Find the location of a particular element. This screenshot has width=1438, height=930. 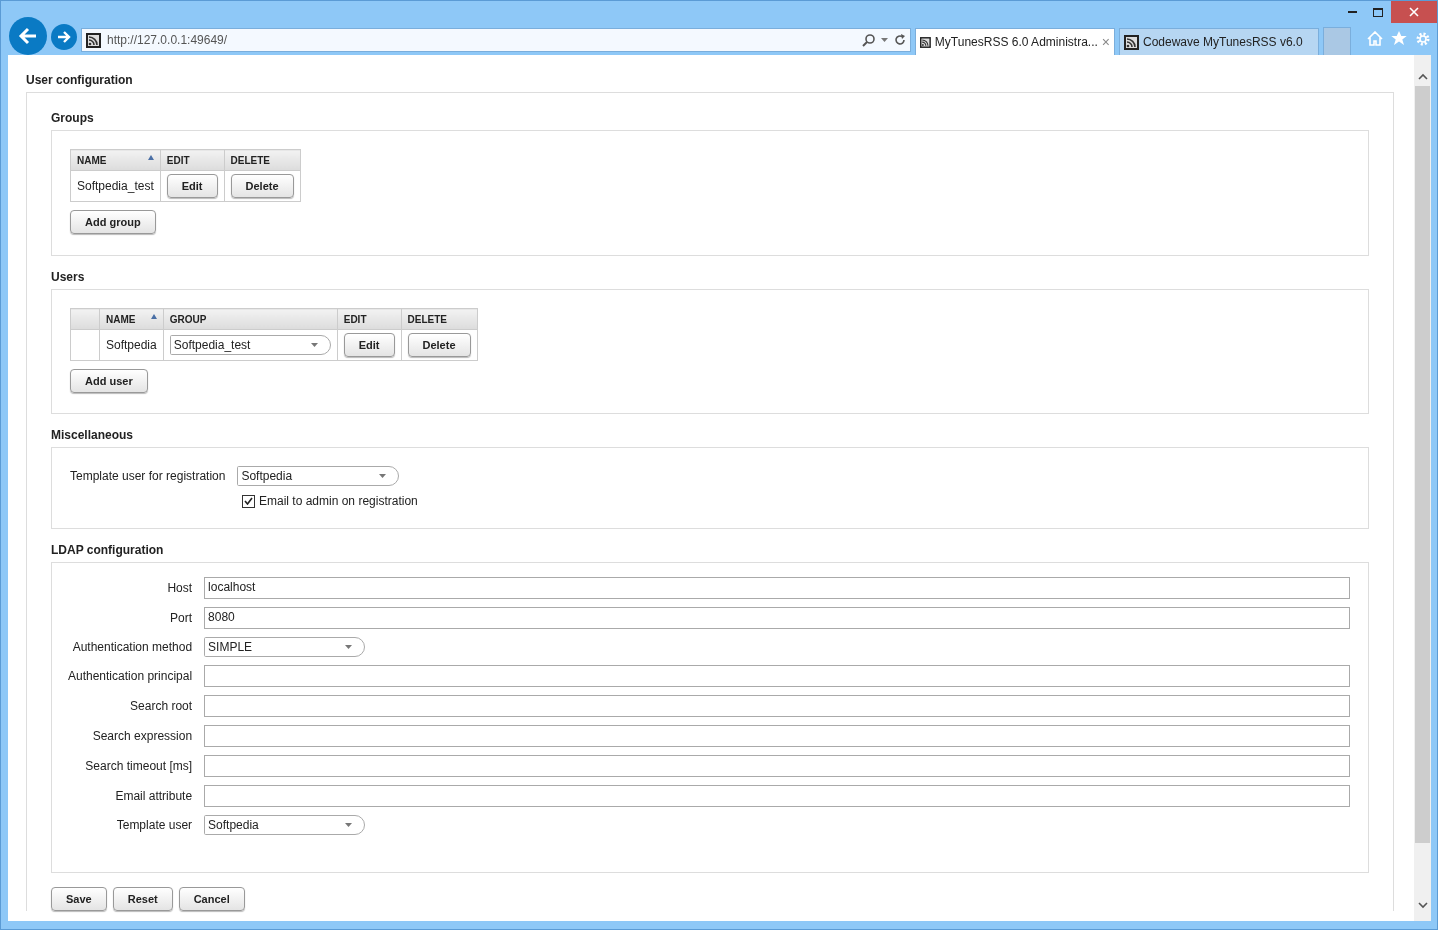

scroll-down-icon is located at coordinates (1422, 905).